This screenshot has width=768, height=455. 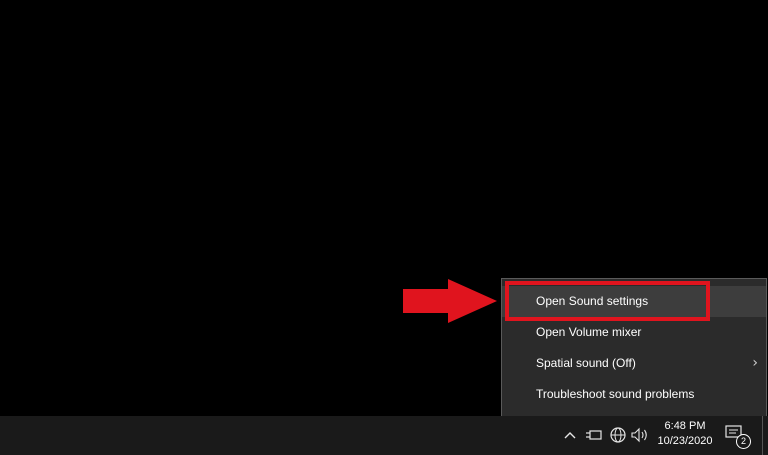 I want to click on notification-count-badge: 2, so click(x=743, y=441).